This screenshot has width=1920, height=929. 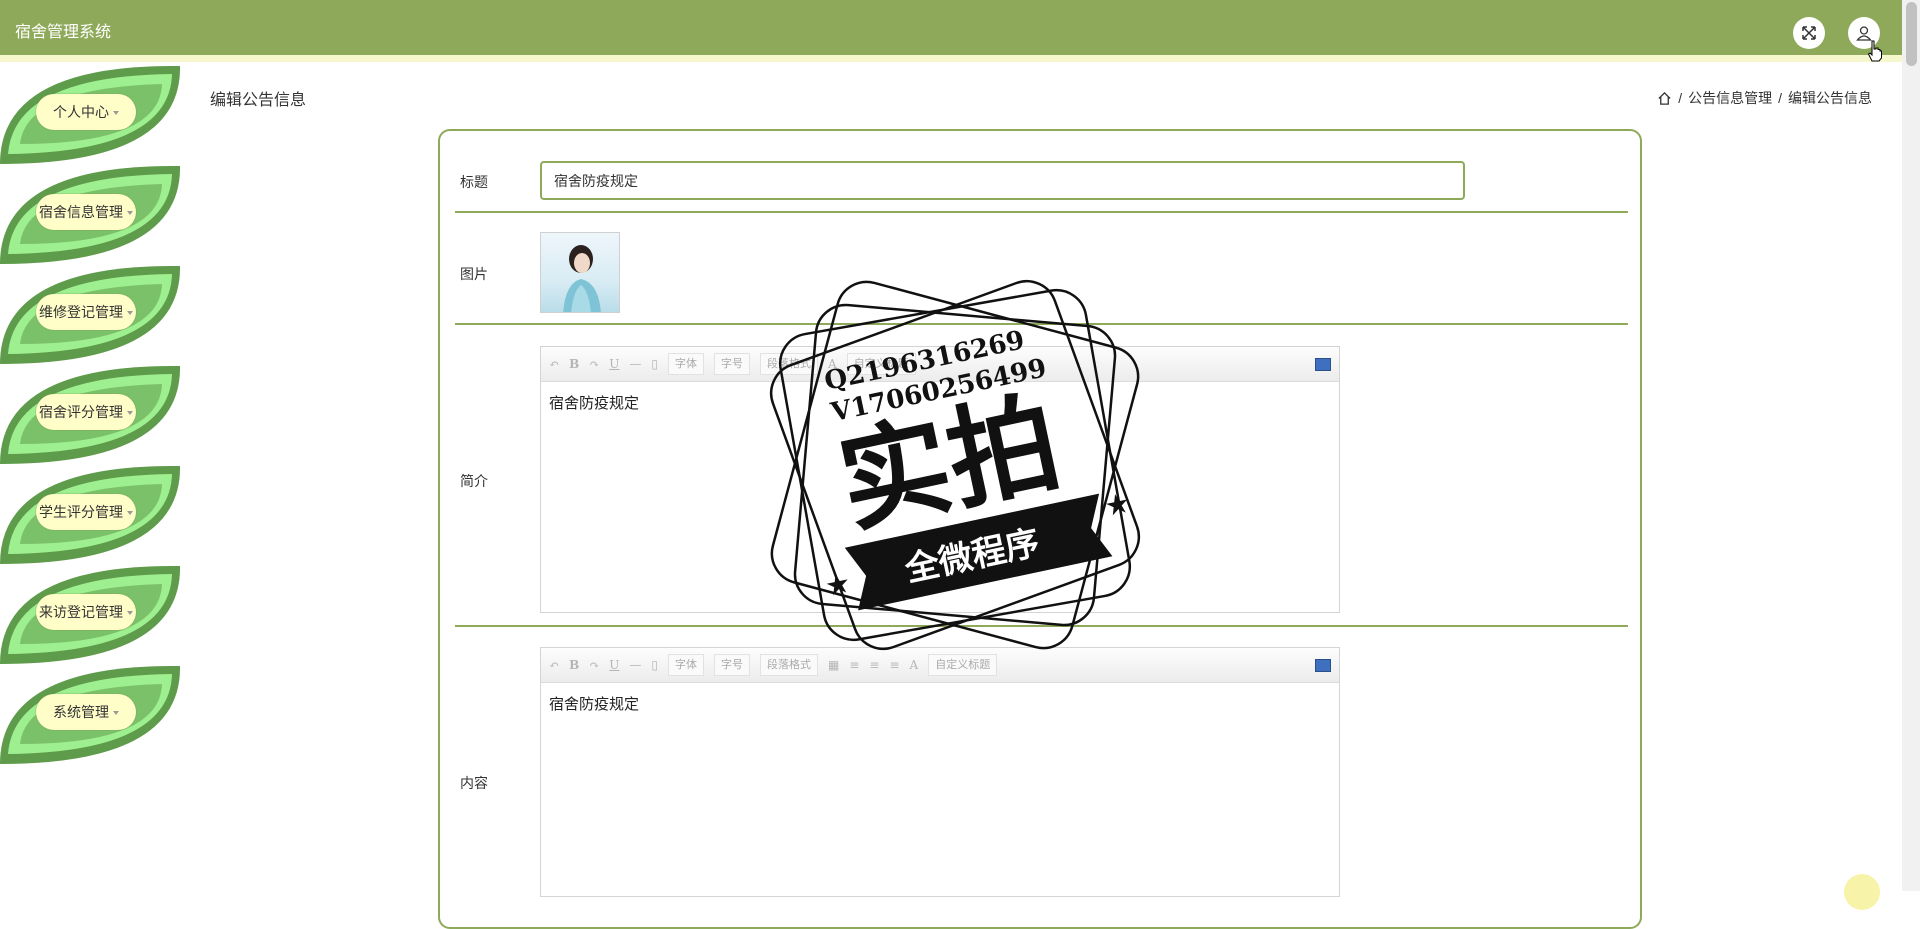 What do you see at coordinates (1911, 445) in the screenshot?
I see `vertical-scrollbar` at bounding box center [1911, 445].